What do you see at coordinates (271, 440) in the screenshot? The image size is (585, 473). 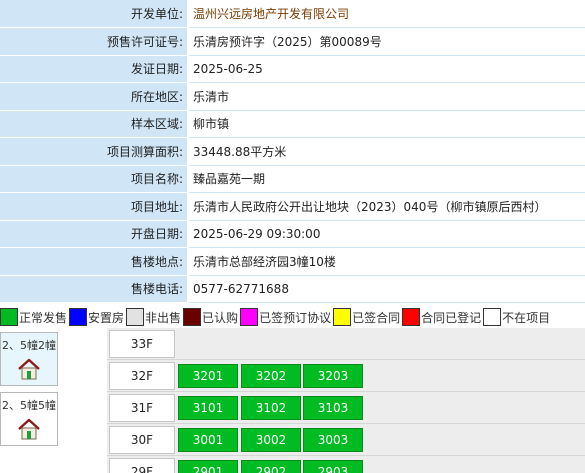 I see `unit-button: 3002` at bounding box center [271, 440].